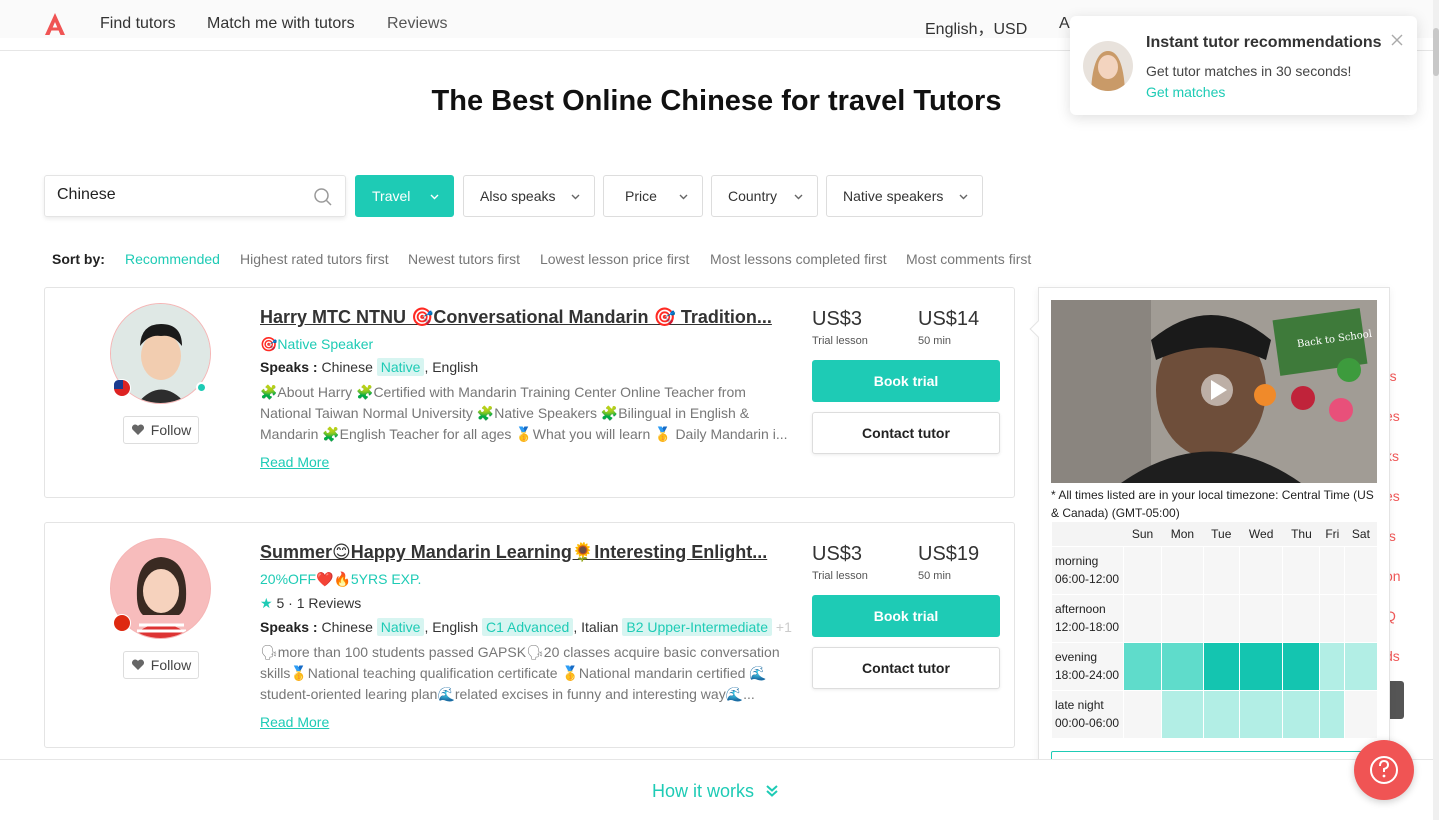 The image size is (1439, 820). I want to click on search-input, so click(177, 195).